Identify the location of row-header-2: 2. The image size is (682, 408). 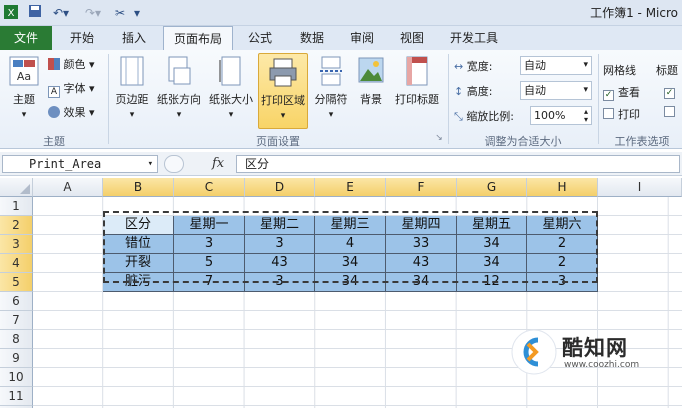
(16, 225).